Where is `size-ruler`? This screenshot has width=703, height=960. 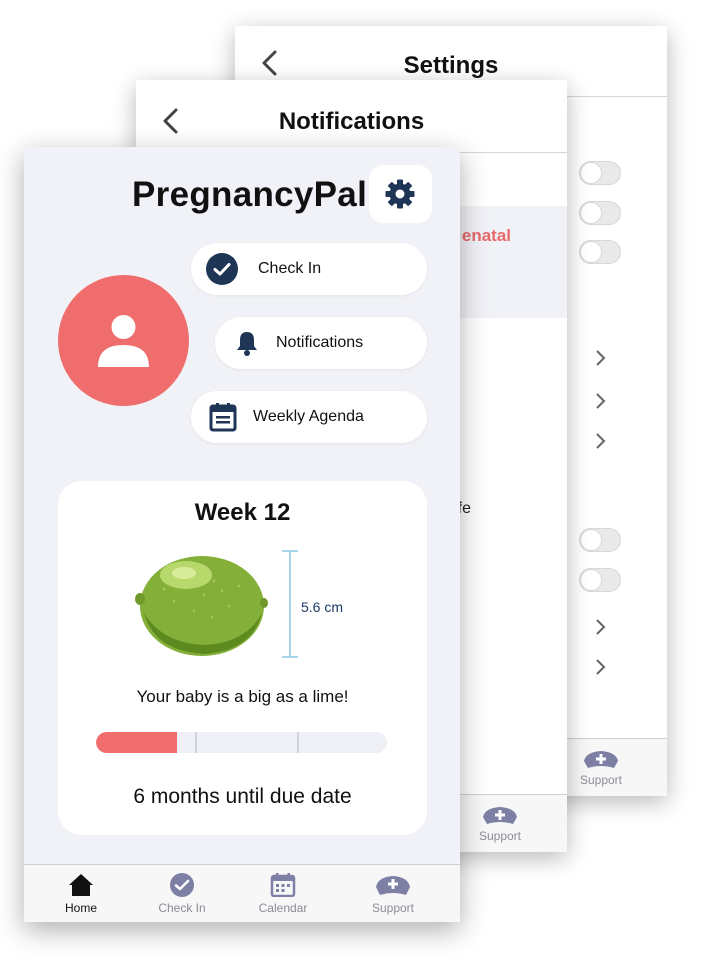
size-ruler is located at coordinates (290, 604).